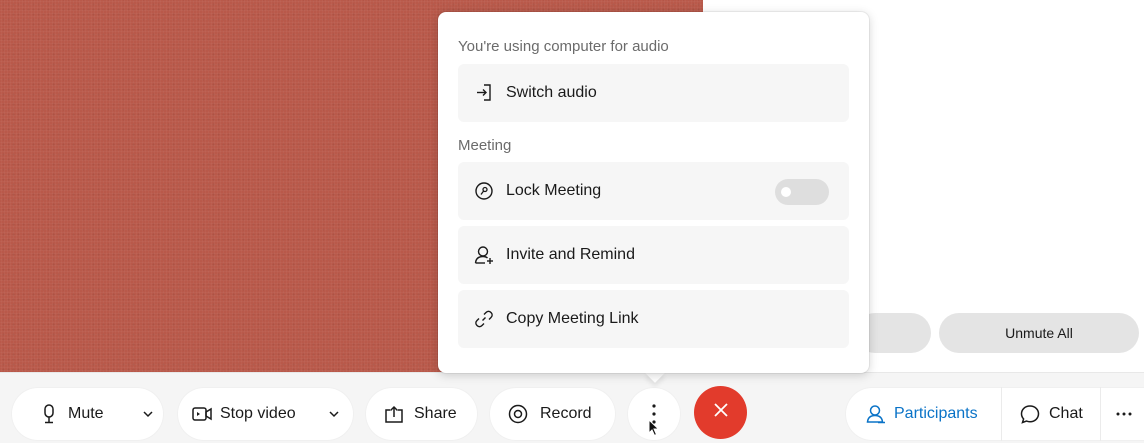  I want to click on record-button: Record, so click(552, 414).